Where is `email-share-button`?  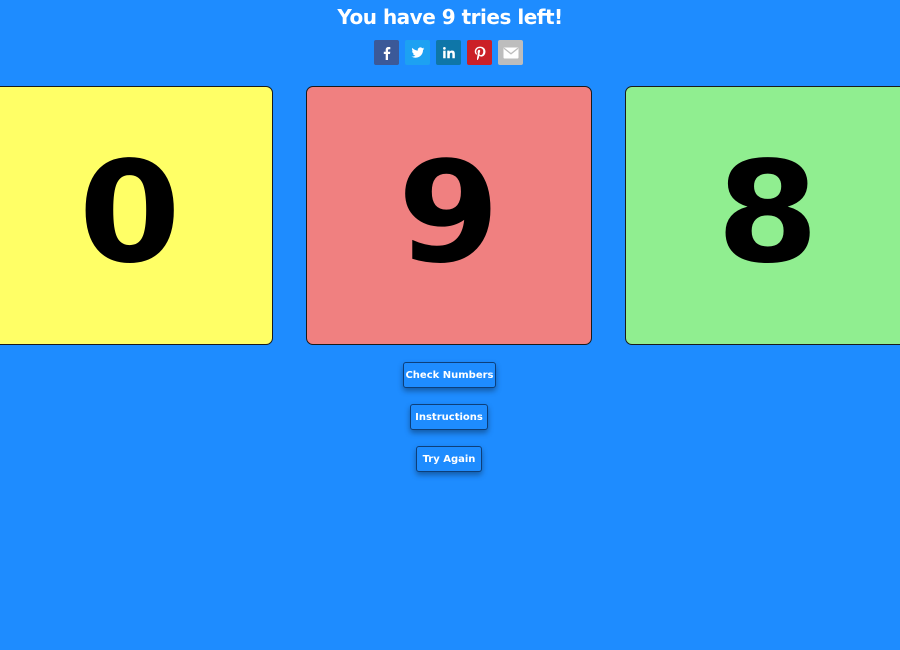
email-share-button is located at coordinates (510, 52).